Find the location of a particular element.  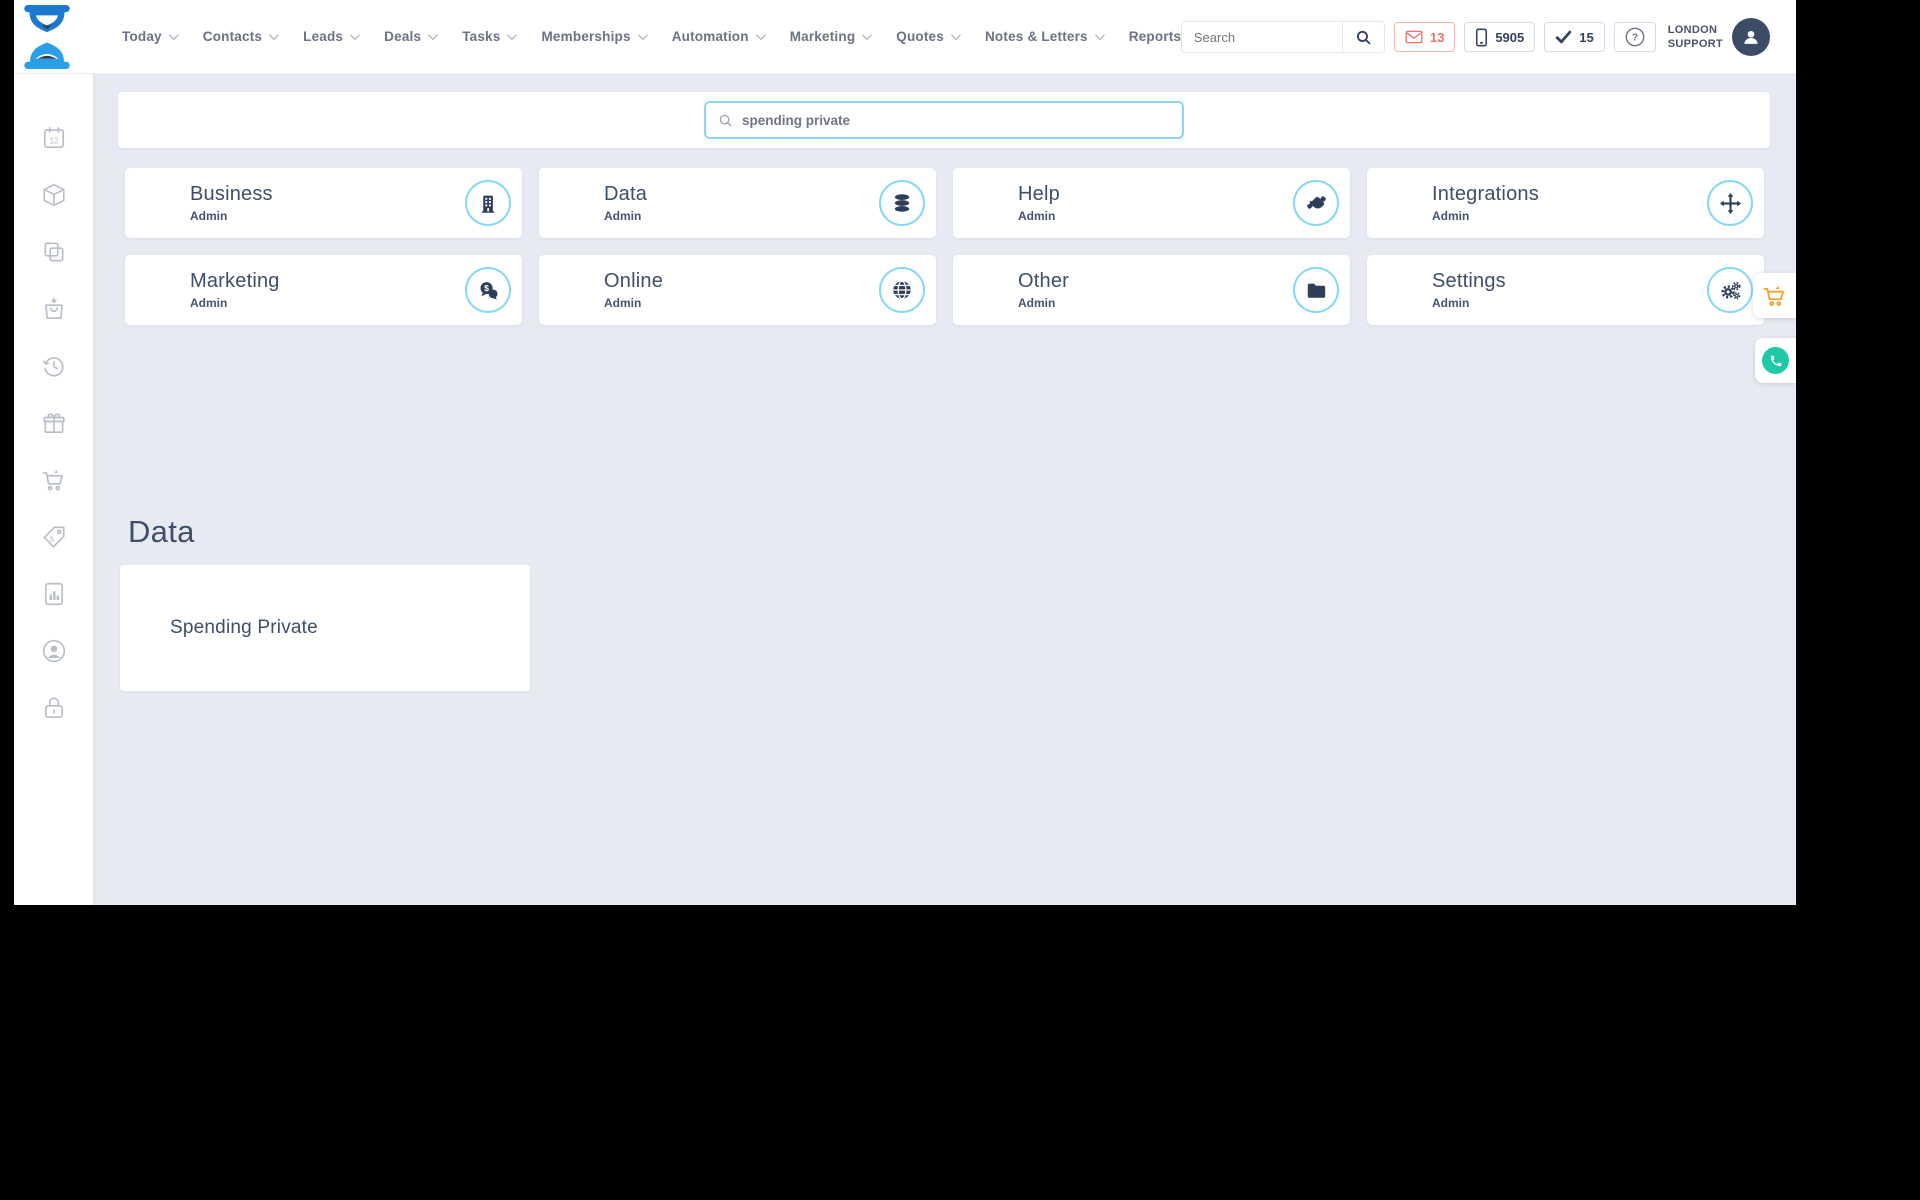

question-circle-icon: ? is located at coordinates (1635, 37).